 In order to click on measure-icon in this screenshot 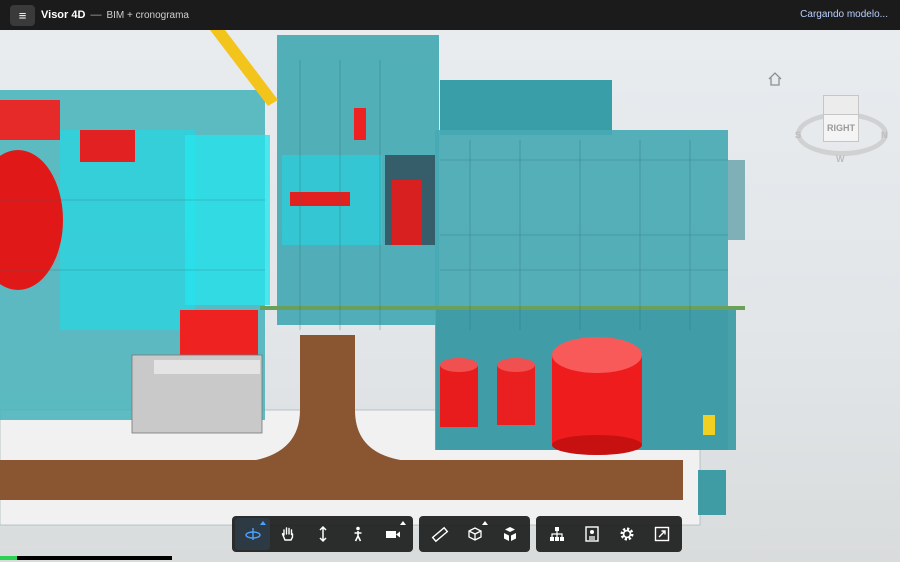, I will do `click(439, 534)`.